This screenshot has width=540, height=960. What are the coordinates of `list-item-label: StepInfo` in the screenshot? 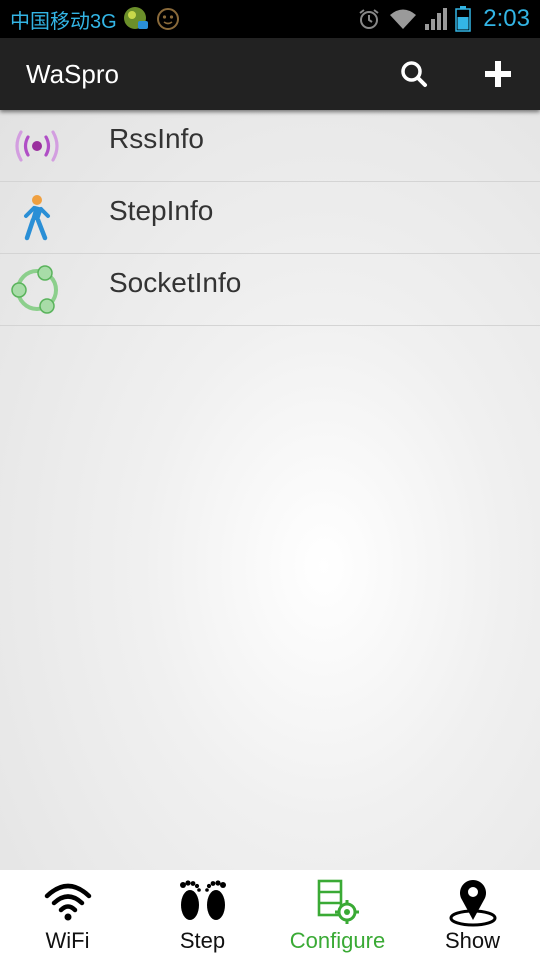 It's located at (161, 210).